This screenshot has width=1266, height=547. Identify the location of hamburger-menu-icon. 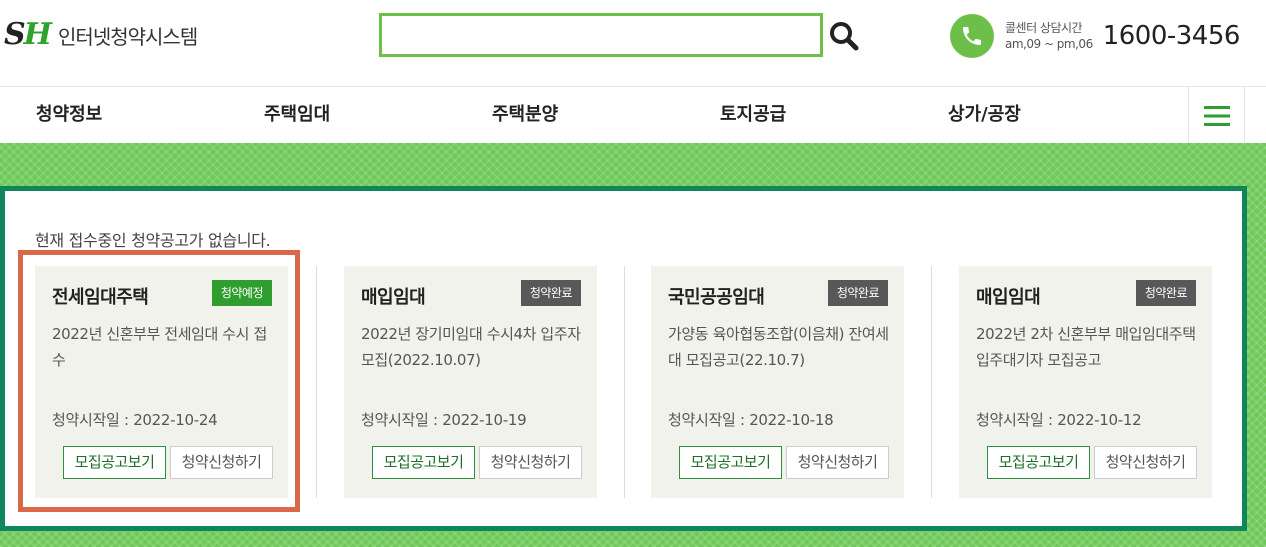
(1216, 115).